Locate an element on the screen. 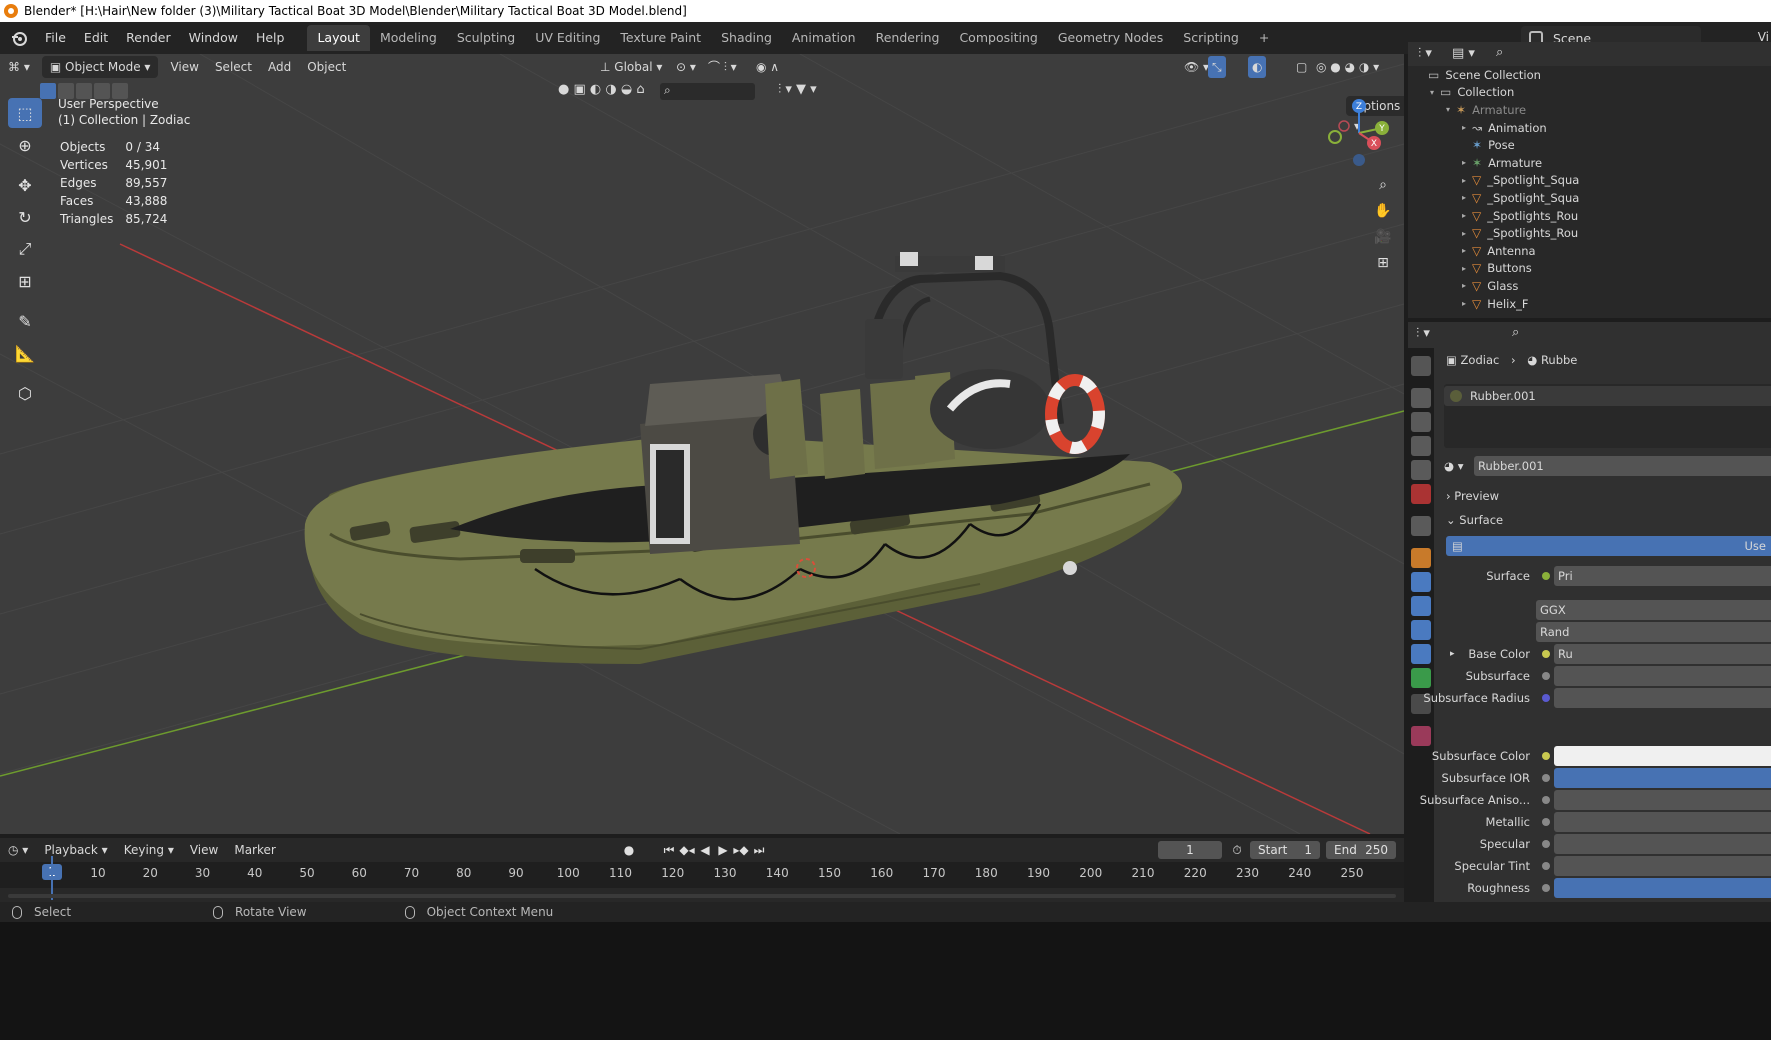  gizmo-toggle-icon: ⤡ is located at coordinates (1217, 67).